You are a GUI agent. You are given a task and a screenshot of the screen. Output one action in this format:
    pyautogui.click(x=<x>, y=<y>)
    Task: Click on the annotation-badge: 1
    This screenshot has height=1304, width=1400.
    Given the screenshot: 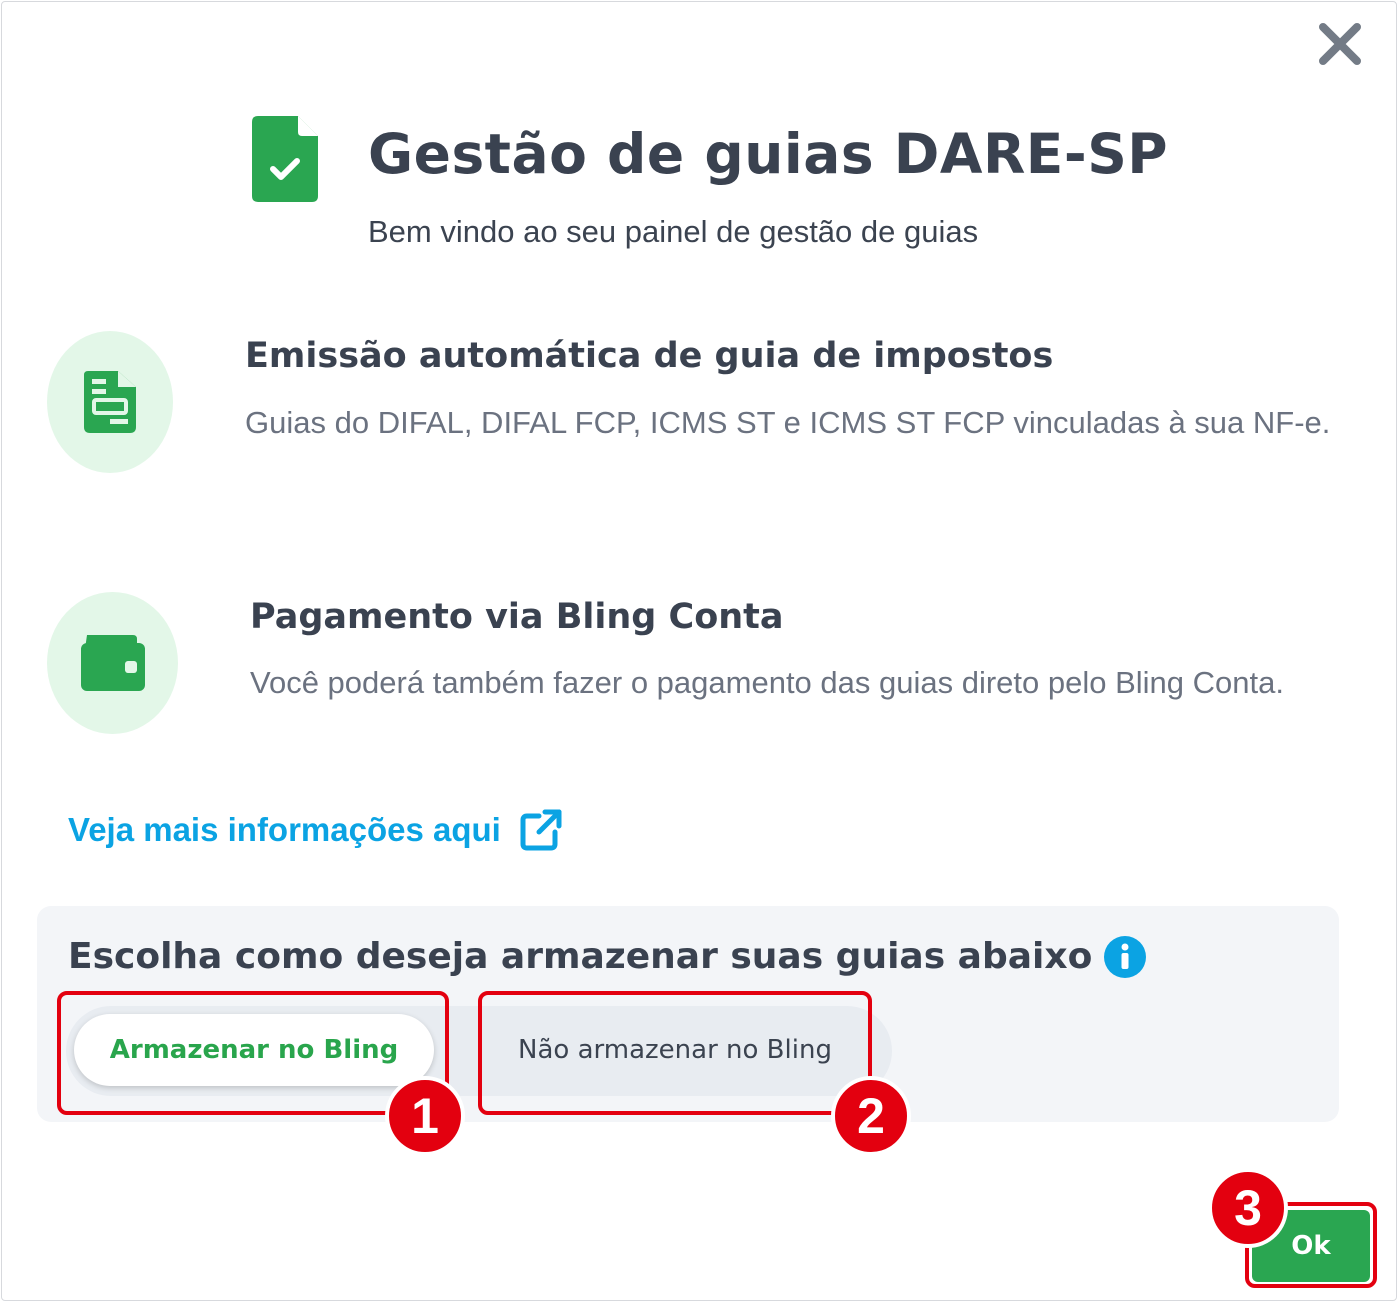 What is the action you would take?
    pyautogui.click(x=425, y=1116)
    